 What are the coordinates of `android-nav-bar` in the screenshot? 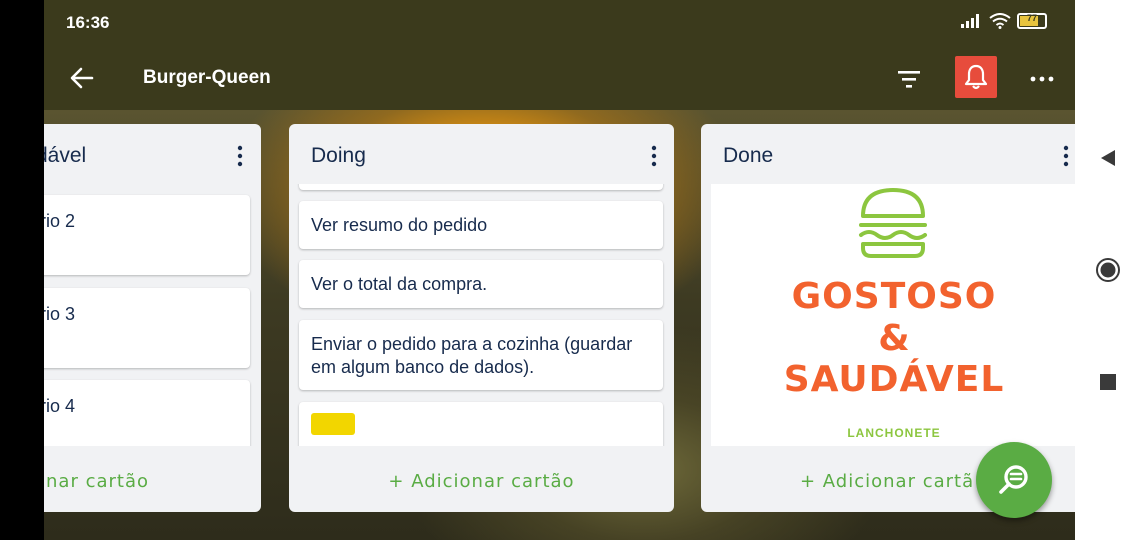 It's located at (1107, 270).